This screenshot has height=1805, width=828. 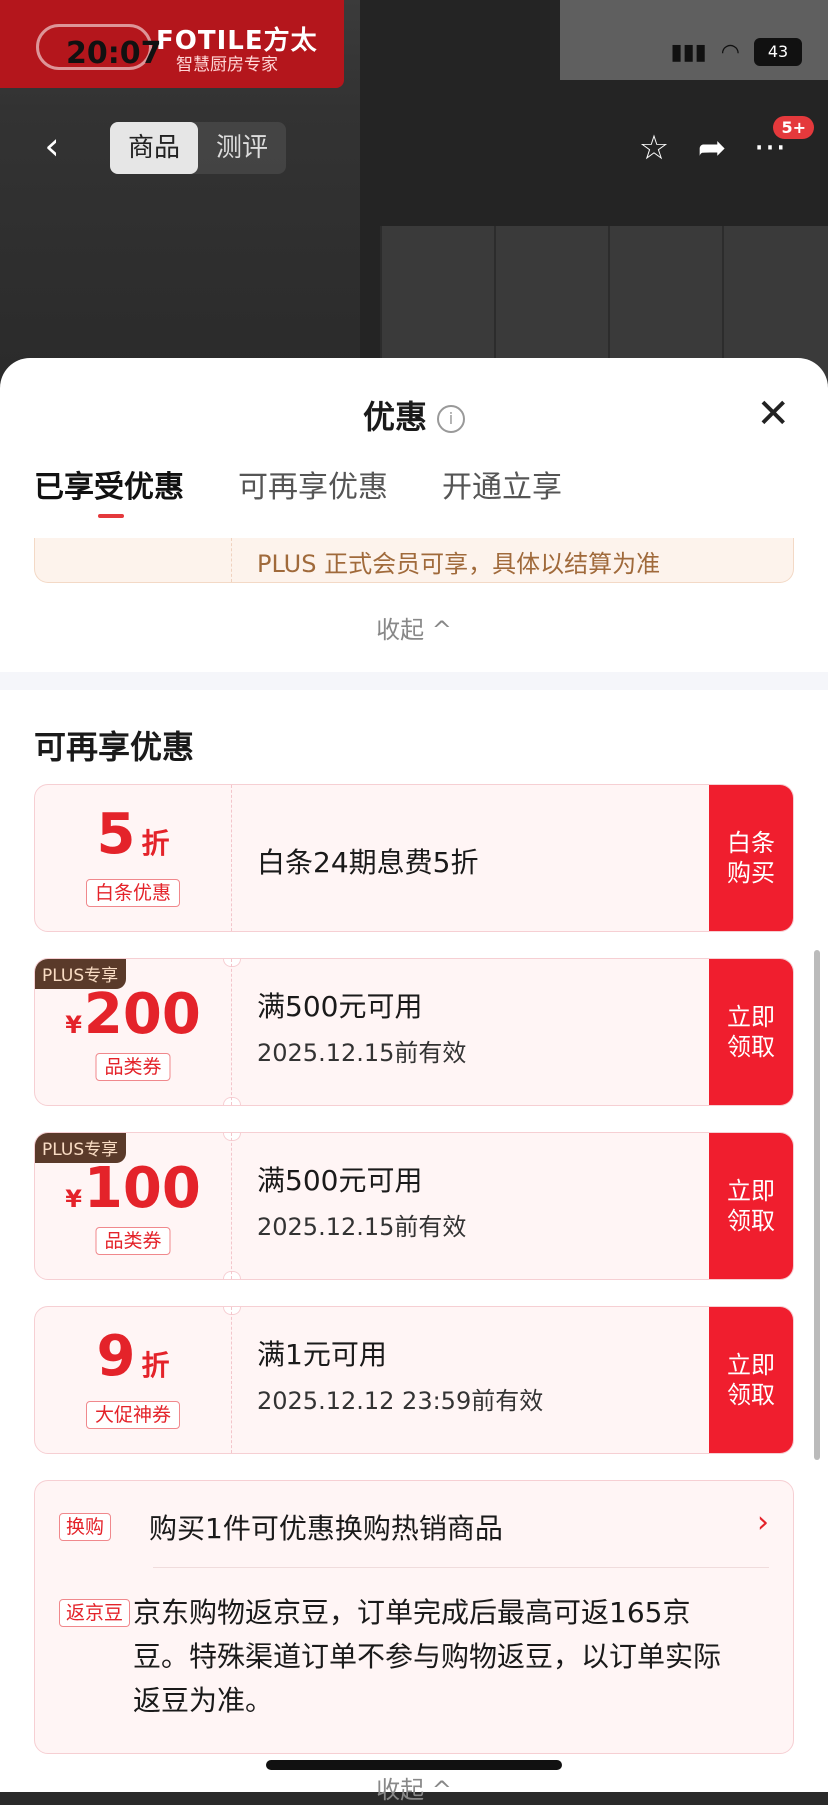 What do you see at coordinates (133, 1188) in the screenshot?
I see `coupon-value: ¥100` at bounding box center [133, 1188].